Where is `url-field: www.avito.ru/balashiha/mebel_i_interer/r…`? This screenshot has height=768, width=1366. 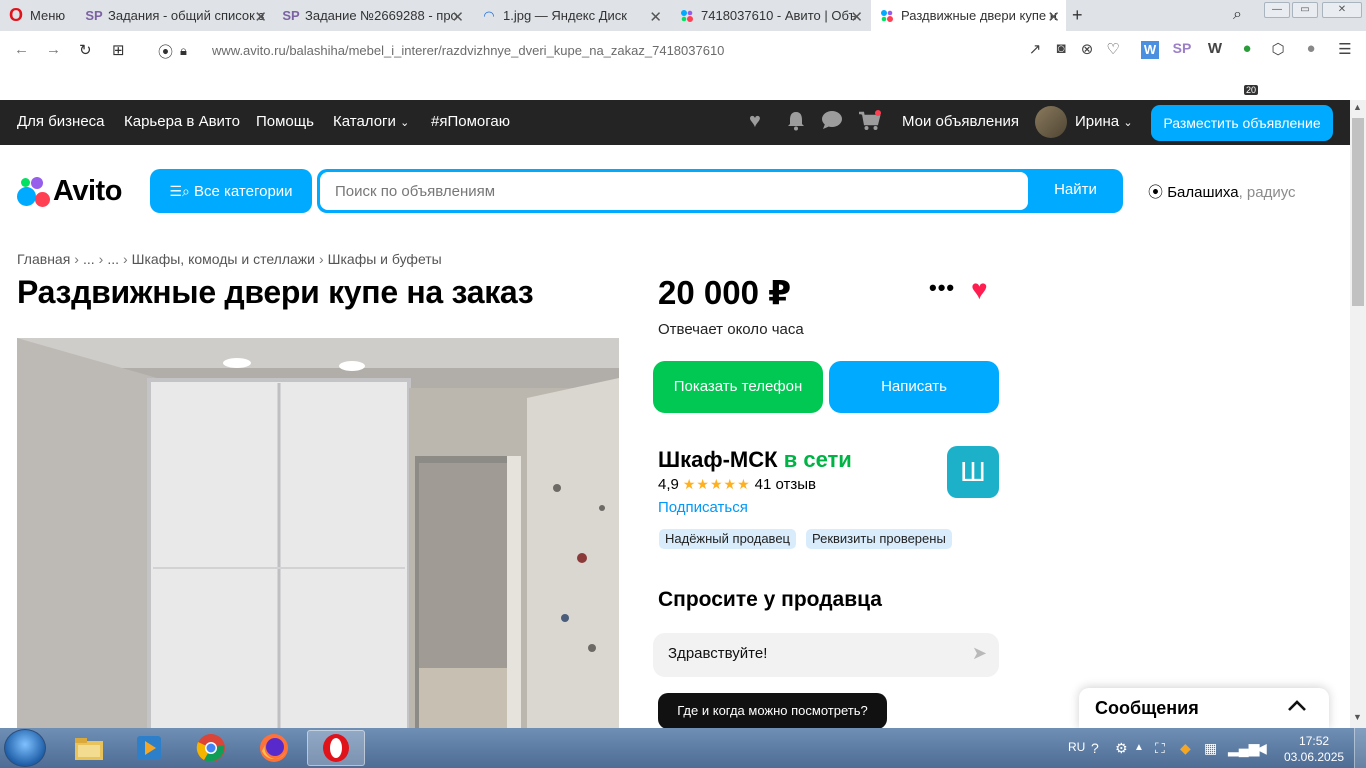 url-field: www.avito.ru/balashiha/mebel_i_interer/r… is located at coordinates (468, 50).